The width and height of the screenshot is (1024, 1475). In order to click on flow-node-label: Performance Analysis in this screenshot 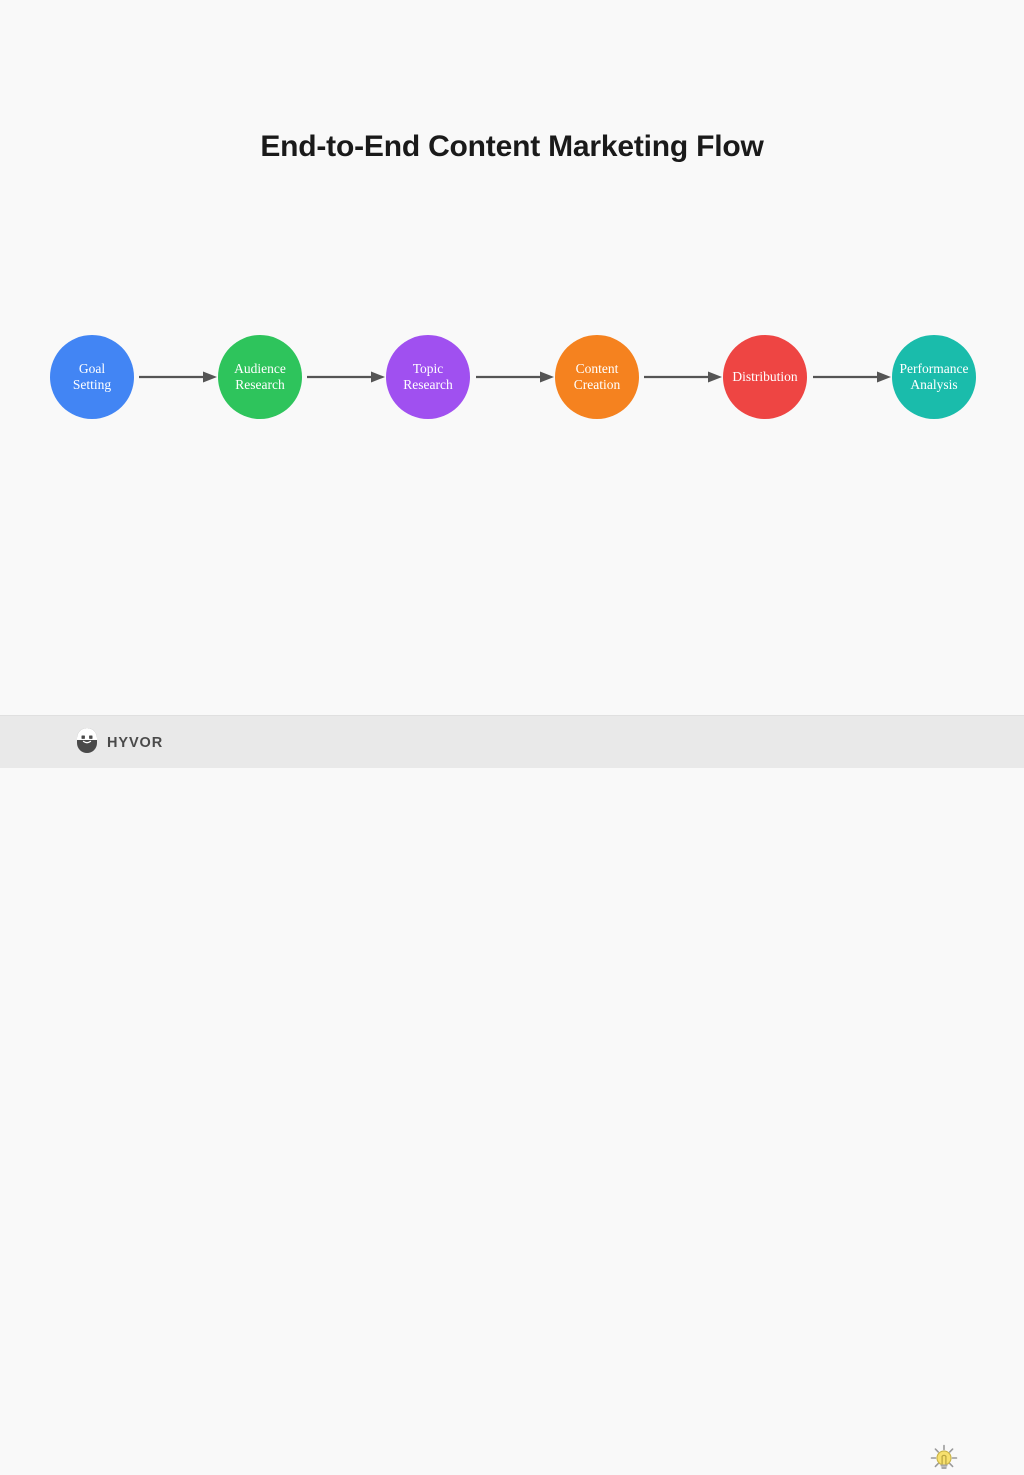, I will do `click(934, 376)`.